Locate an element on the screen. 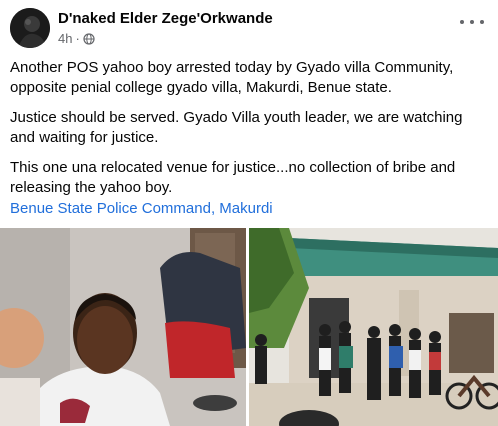 This screenshot has height=426, width=498. avatar-image is located at coordinates (30, 28).